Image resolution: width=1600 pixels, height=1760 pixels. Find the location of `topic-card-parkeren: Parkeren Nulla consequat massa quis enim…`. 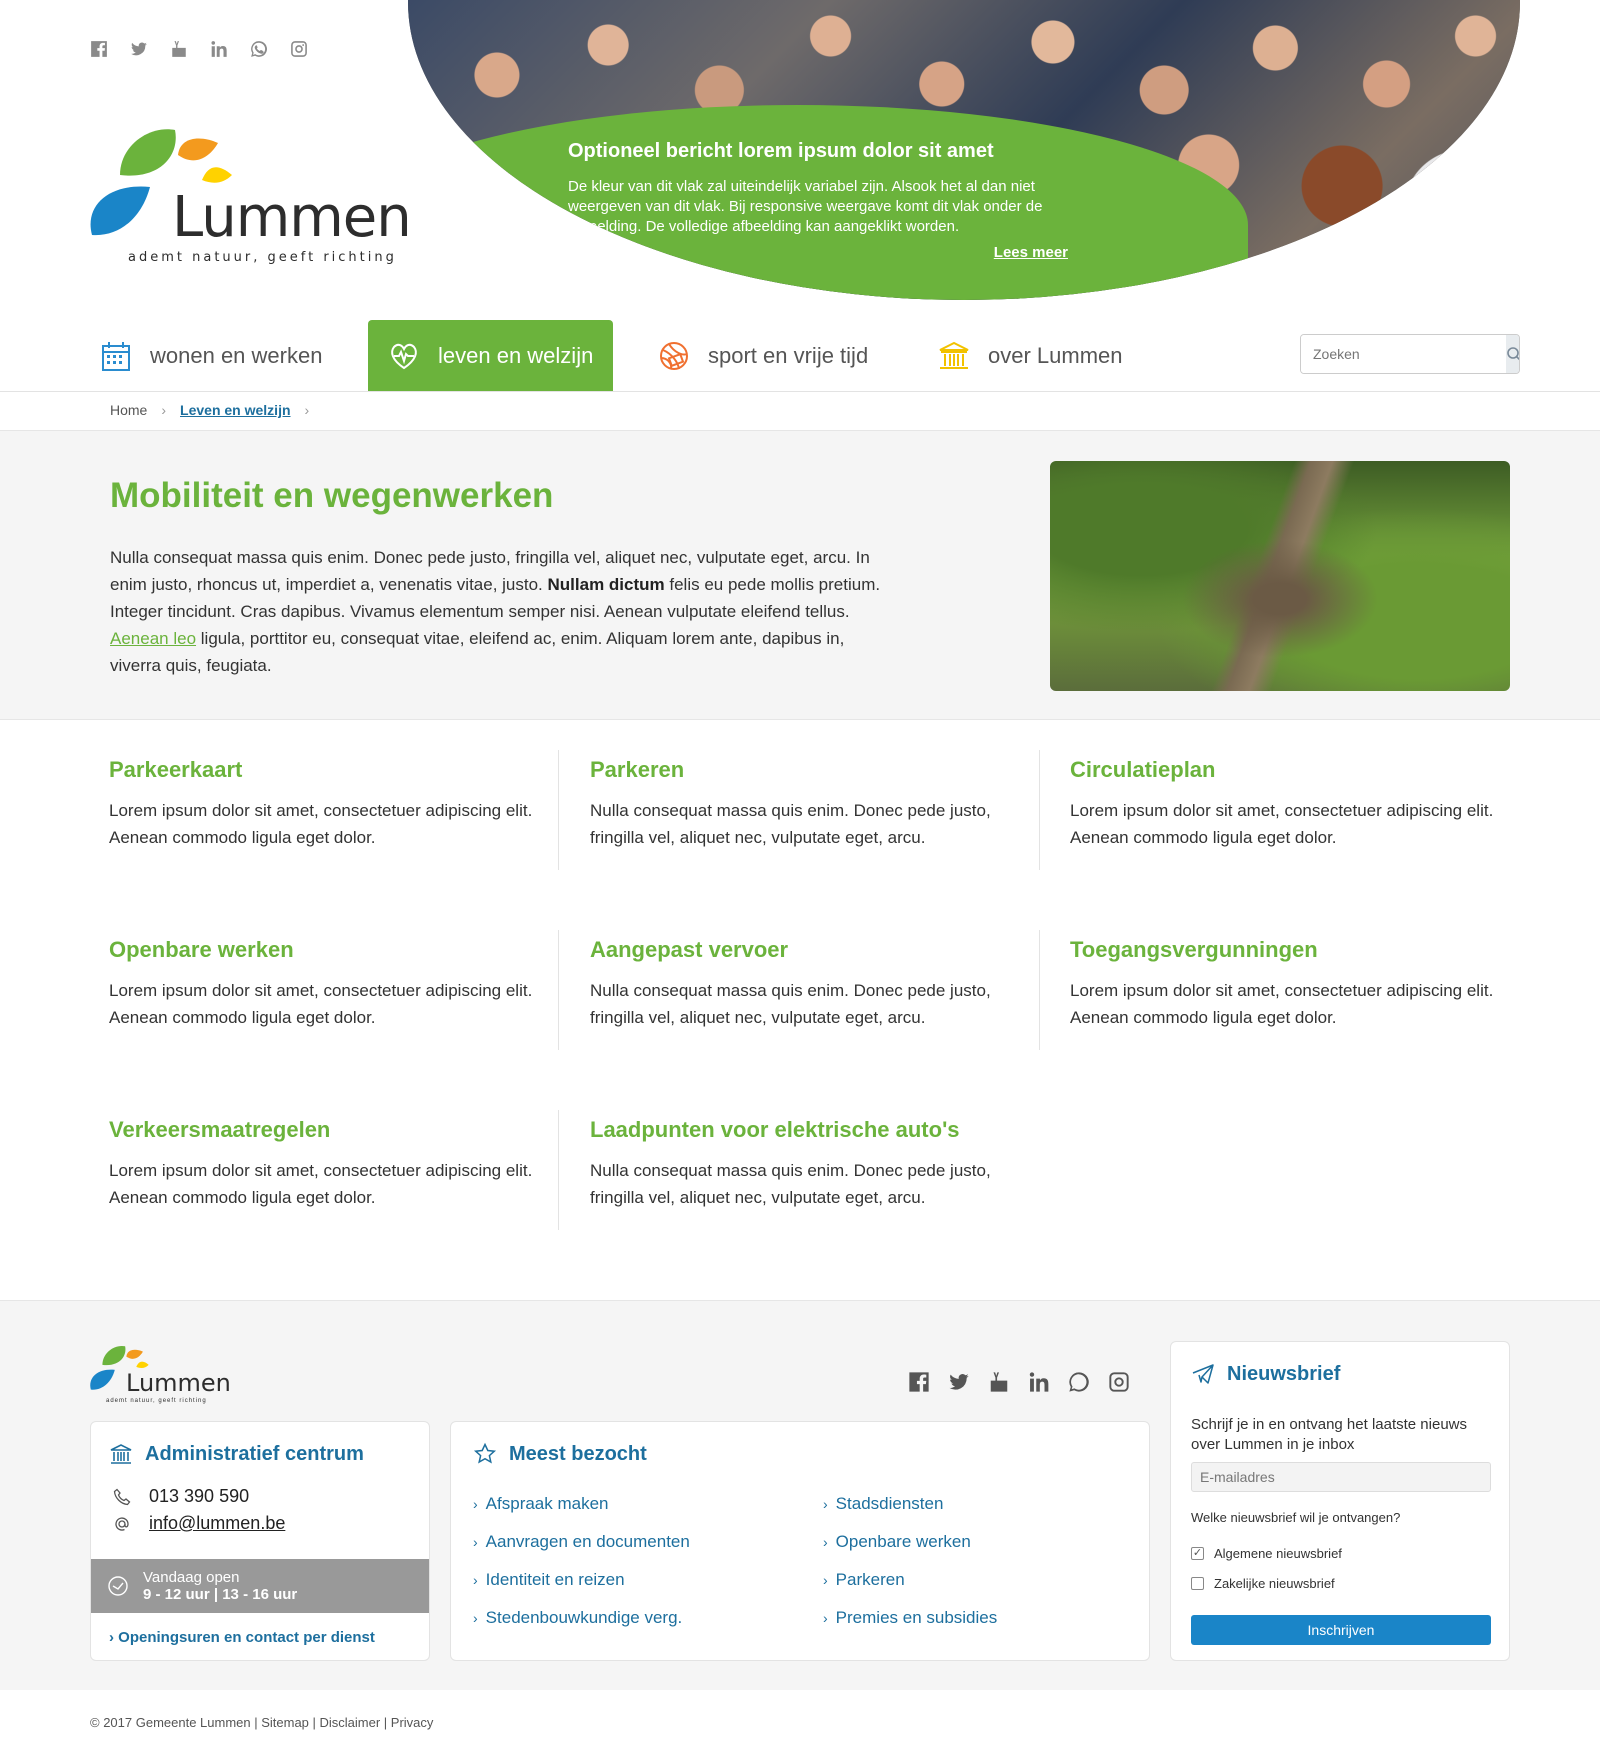

topic-card-parkeren: Parkeren Nulla consequat massa quis enim… is located at coordinates (810, 804).